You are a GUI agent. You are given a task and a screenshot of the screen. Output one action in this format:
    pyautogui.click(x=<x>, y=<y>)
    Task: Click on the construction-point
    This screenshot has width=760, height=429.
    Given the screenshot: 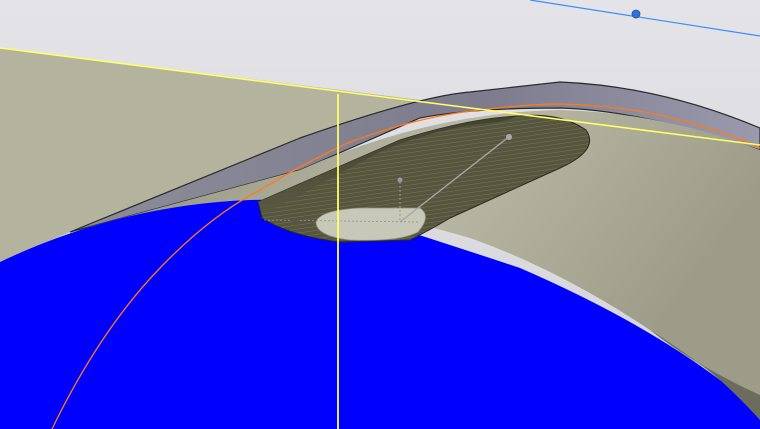 What is the action you would take?
    pyautogui.click(x=636, y=14)
    